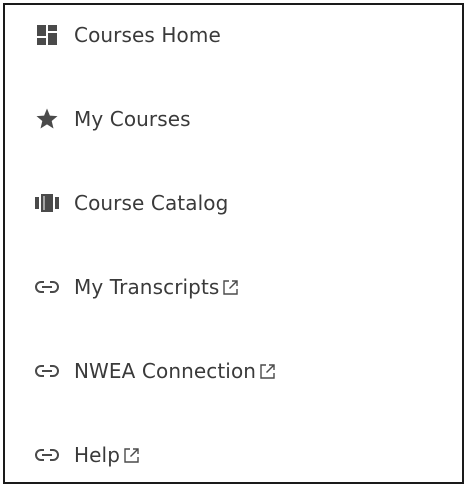 The image size is (471, 490). Describe the element at coordinates (147, 35) in the screenshot. I see `nav-label-courses-home: Courses Home` at that location.